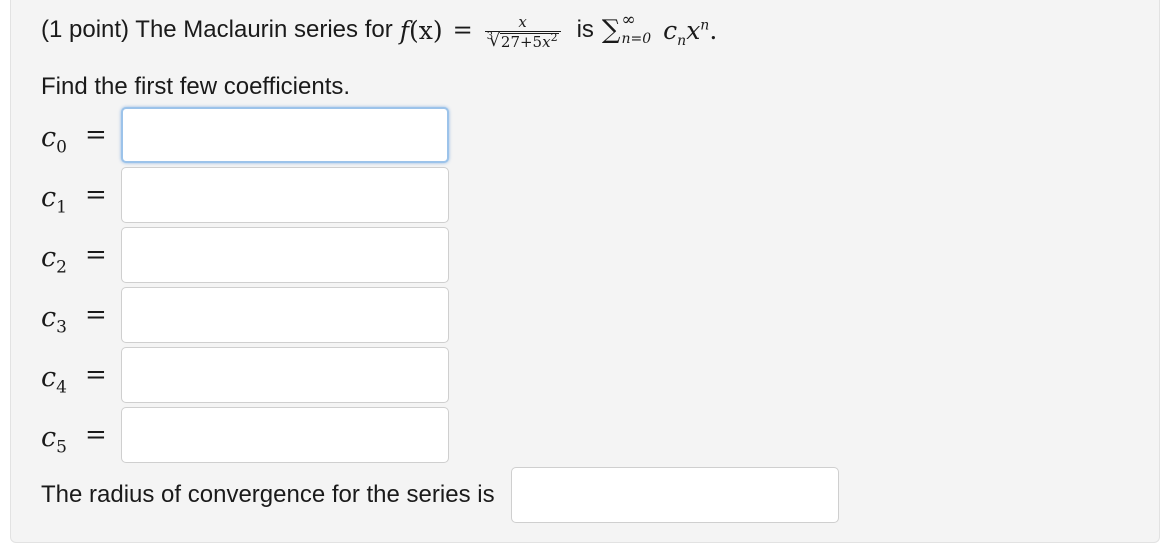  I want to click on fraction: x 3 √ 27+5x2, so click(522, 32).